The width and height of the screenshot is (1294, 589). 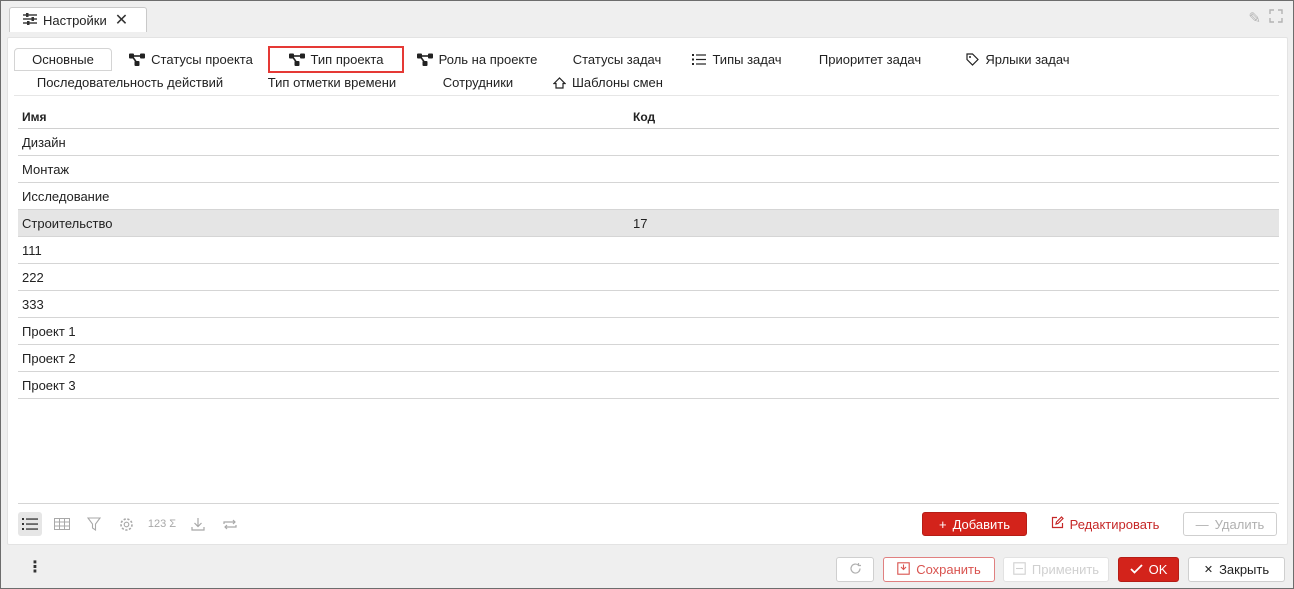 What do you see at coordinates (49, 385) in the screenshot?
I see `cell-name: Проект 3` at bounding box center [49, 385].